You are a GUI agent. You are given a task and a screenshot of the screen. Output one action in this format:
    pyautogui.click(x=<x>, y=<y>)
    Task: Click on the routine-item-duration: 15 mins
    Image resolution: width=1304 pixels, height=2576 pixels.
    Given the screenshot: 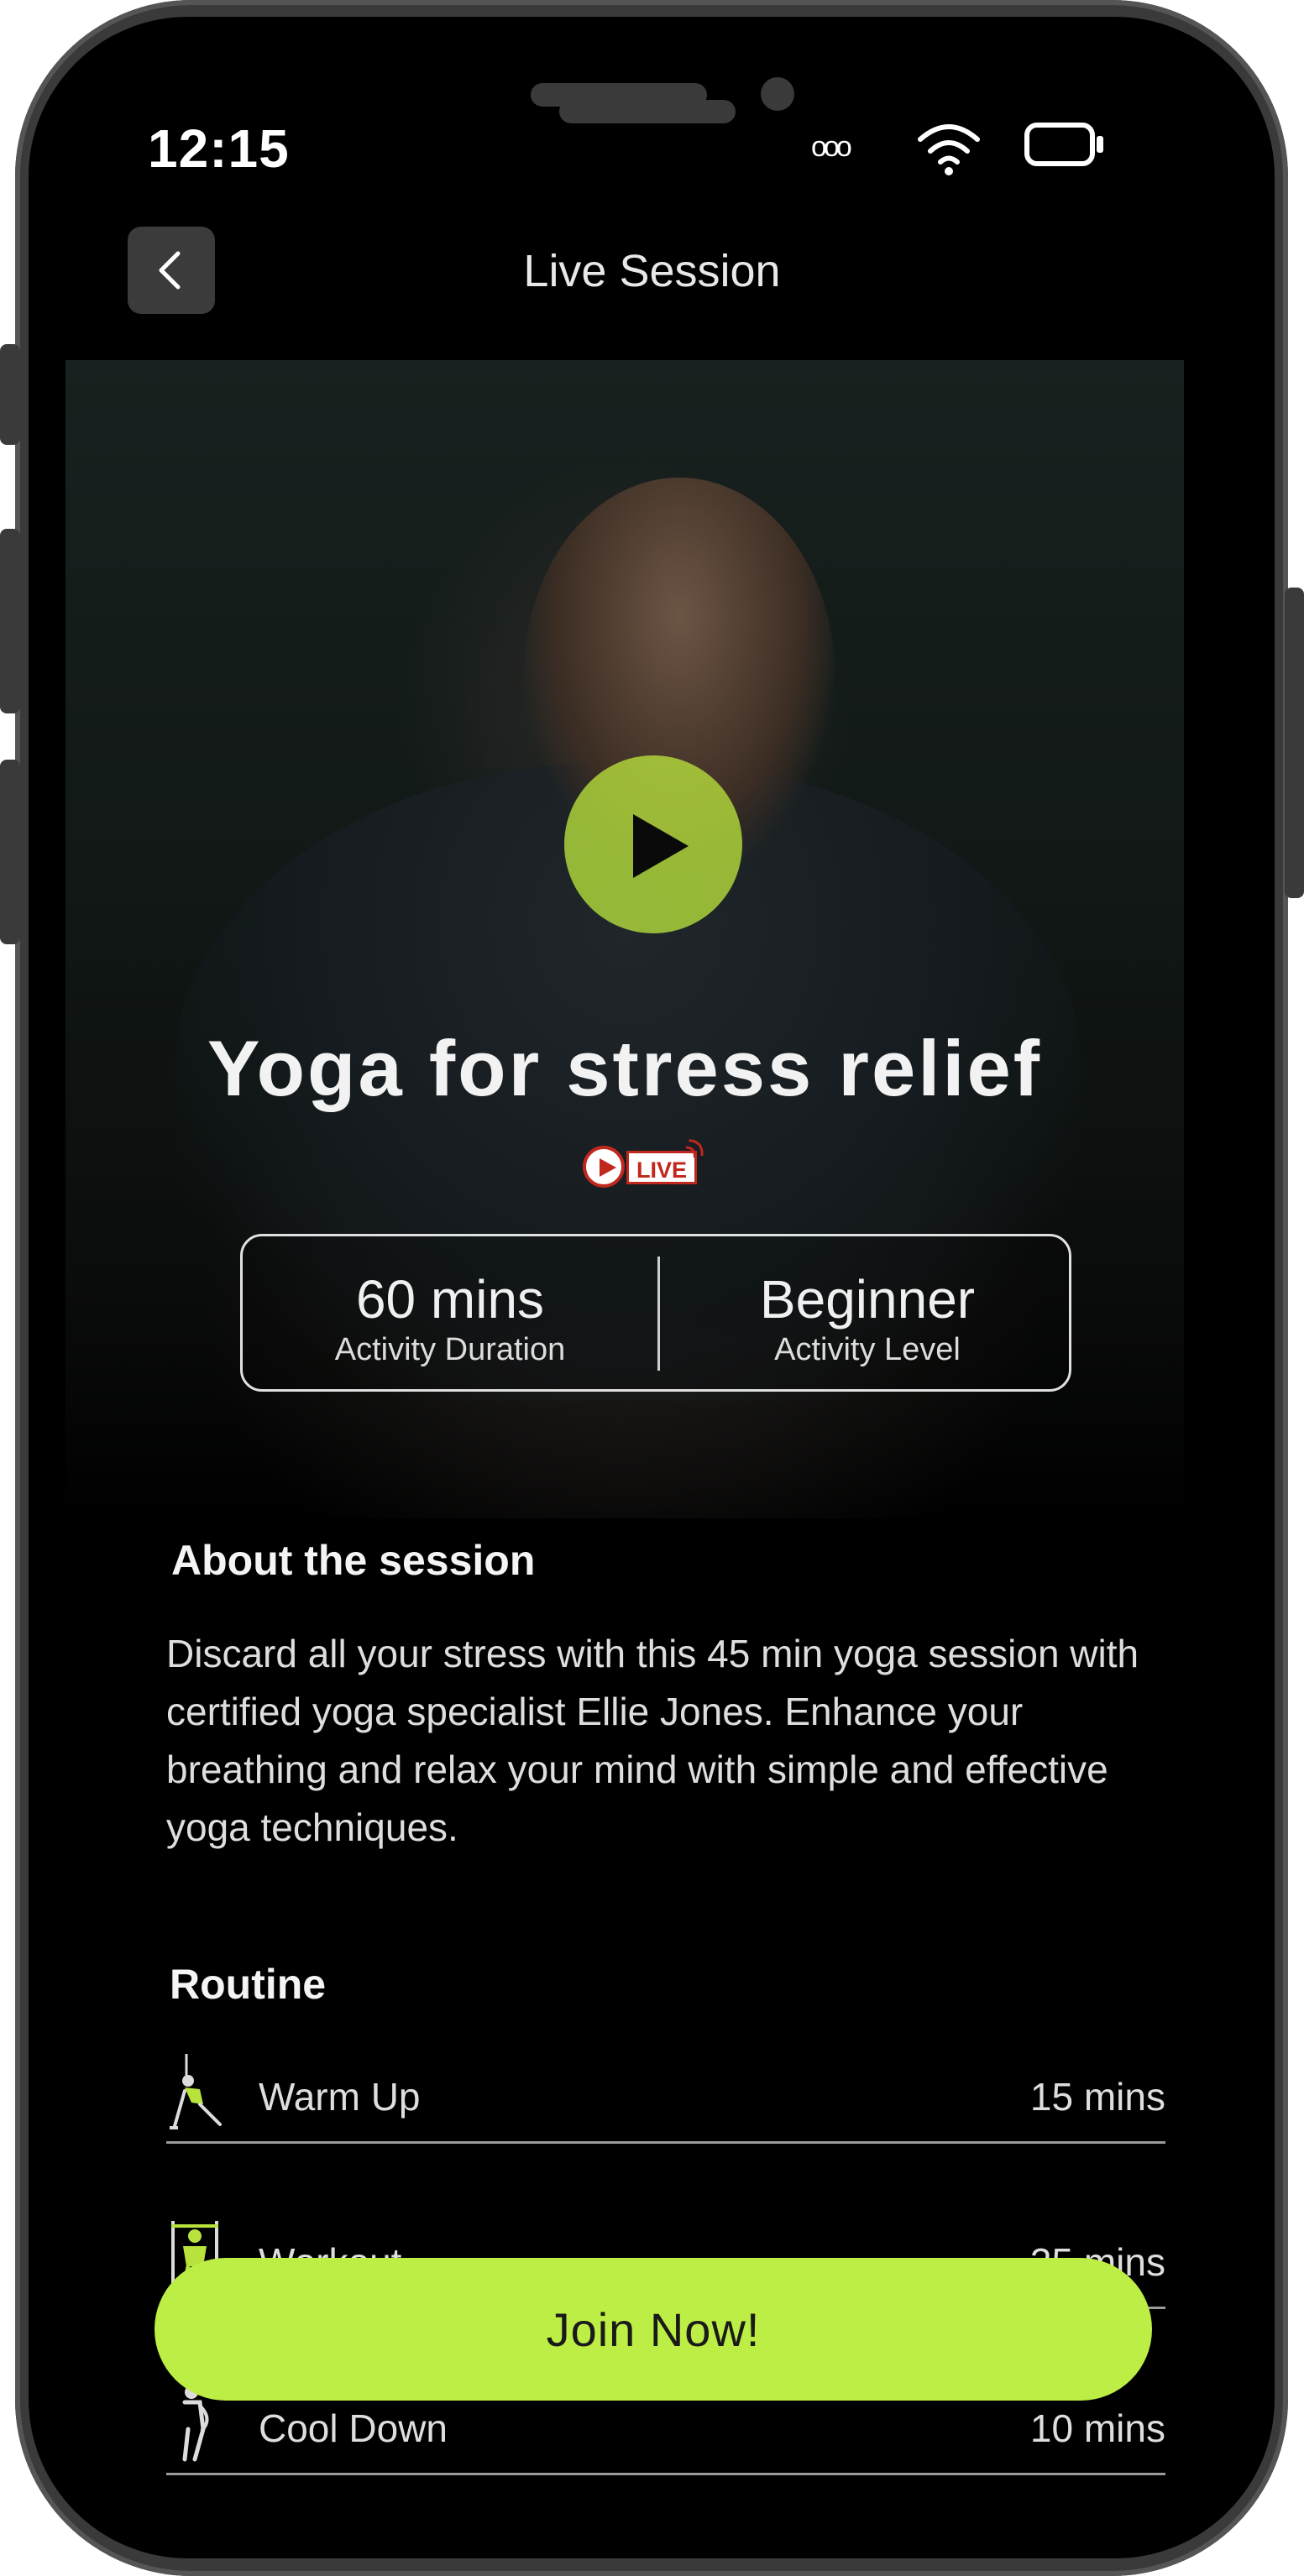 What is the action you would take?
    pyautogui.click(x=1097, y=2097)
    